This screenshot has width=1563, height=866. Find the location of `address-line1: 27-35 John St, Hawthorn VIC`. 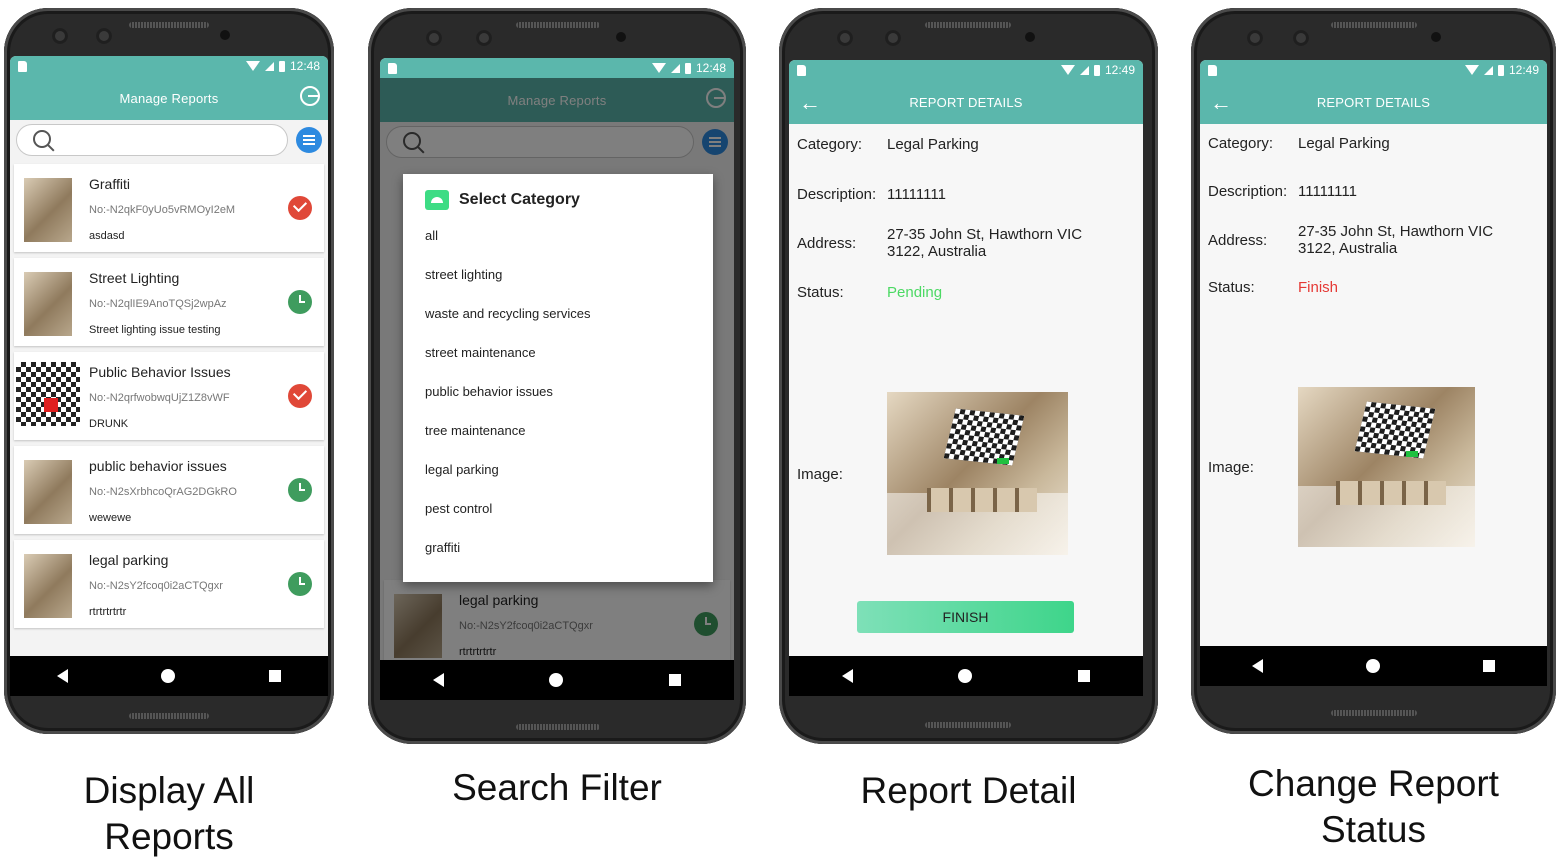

address-line1: 27-35 John St, Hawthorn VIC is located at coordinates (985, 234).